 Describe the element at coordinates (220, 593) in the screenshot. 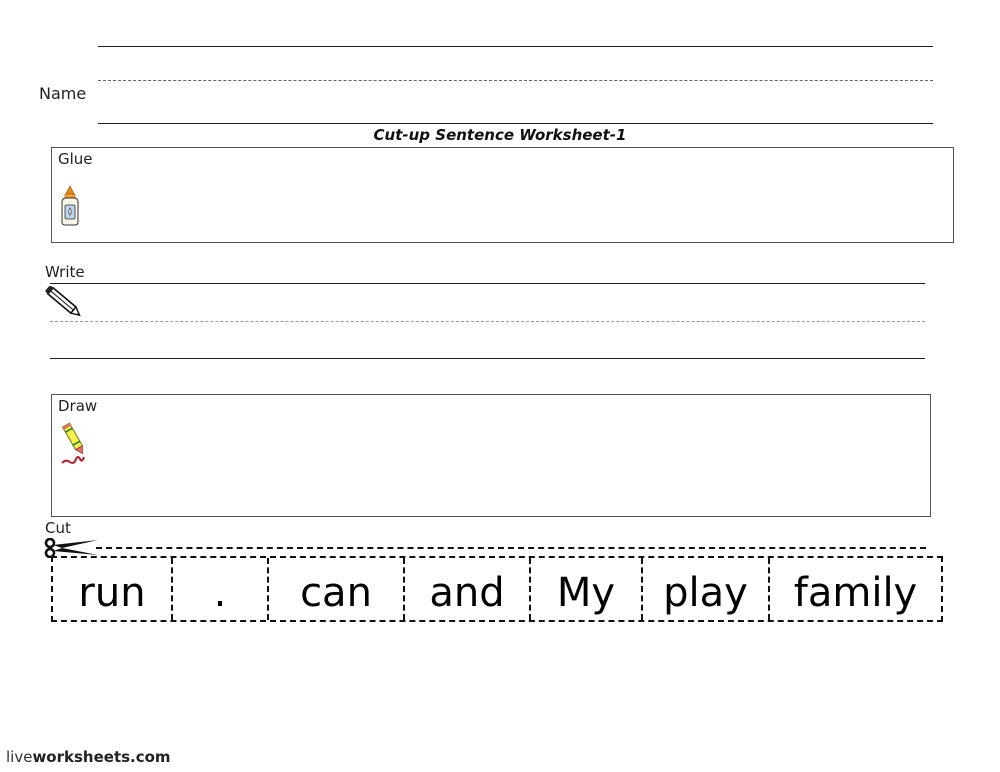

I see `word-tile-text: .` at that location.